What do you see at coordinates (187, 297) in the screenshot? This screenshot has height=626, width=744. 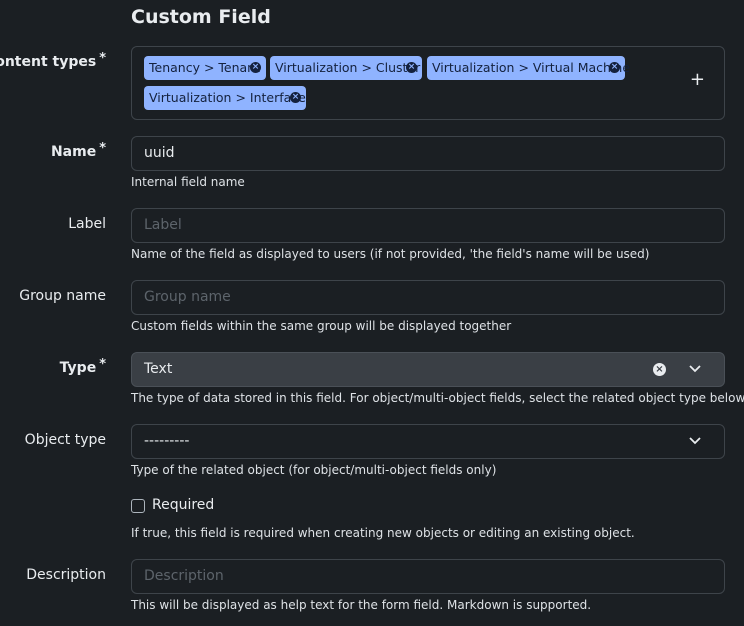 I see `group-name-placeholder: Group name` at bounding box center [187, 297].